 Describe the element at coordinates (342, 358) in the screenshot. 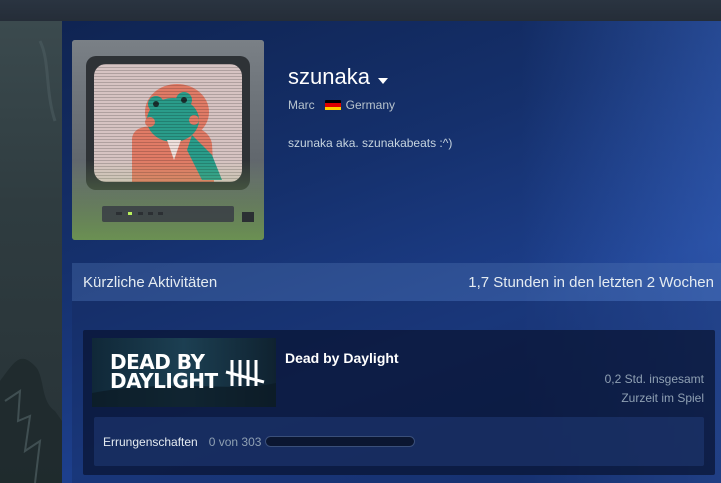

I see `game-name-link: Dead by Daylight` at that location.